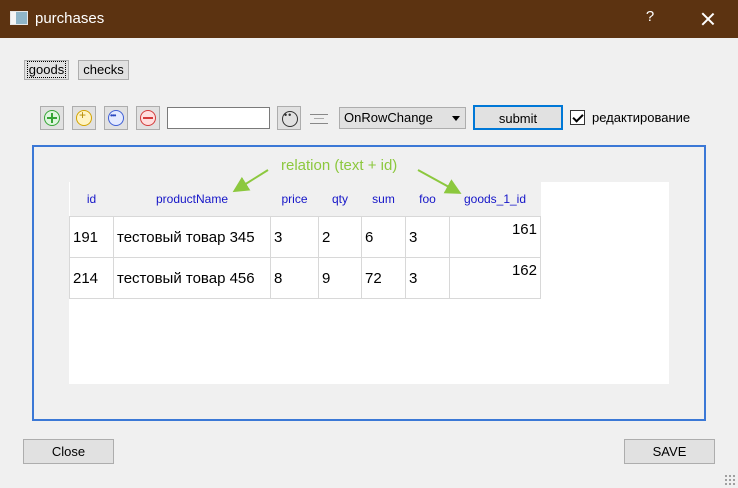 The image size is (738, 488). Describe the element at coordinates (369, 19) in the screenshot. I see `title-bar: purchases ?` at that location.